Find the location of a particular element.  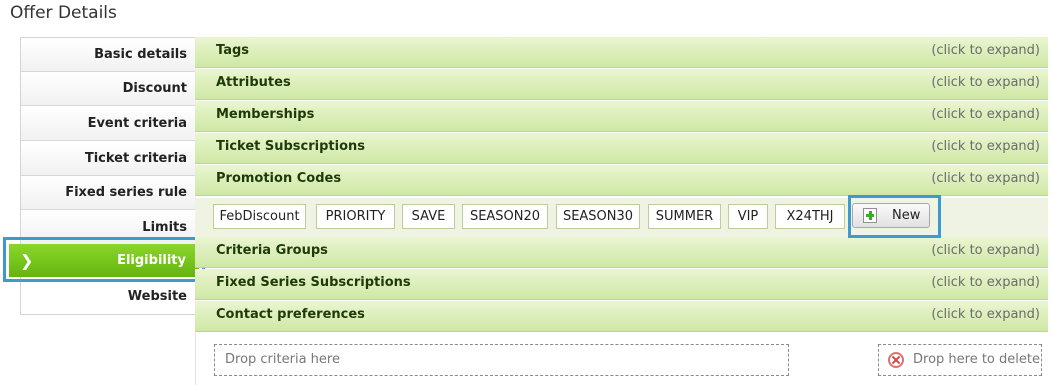

sidebar-item-discount: Discount is located at coordinates (108, 89).